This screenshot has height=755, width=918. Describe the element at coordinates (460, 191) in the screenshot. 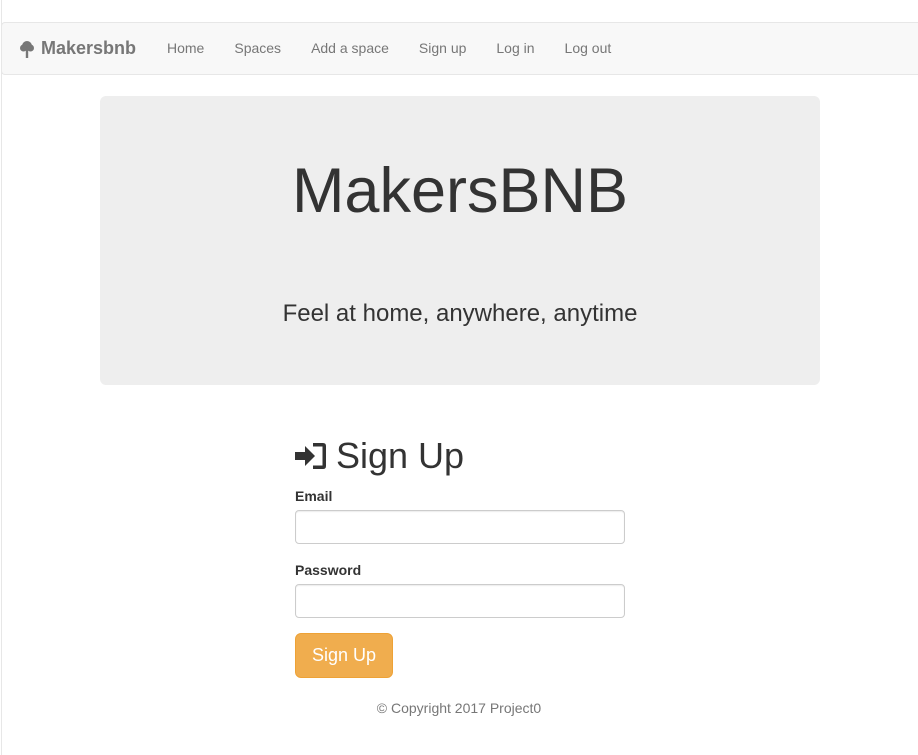

I see `hero-title: MakersBNB` at that location.